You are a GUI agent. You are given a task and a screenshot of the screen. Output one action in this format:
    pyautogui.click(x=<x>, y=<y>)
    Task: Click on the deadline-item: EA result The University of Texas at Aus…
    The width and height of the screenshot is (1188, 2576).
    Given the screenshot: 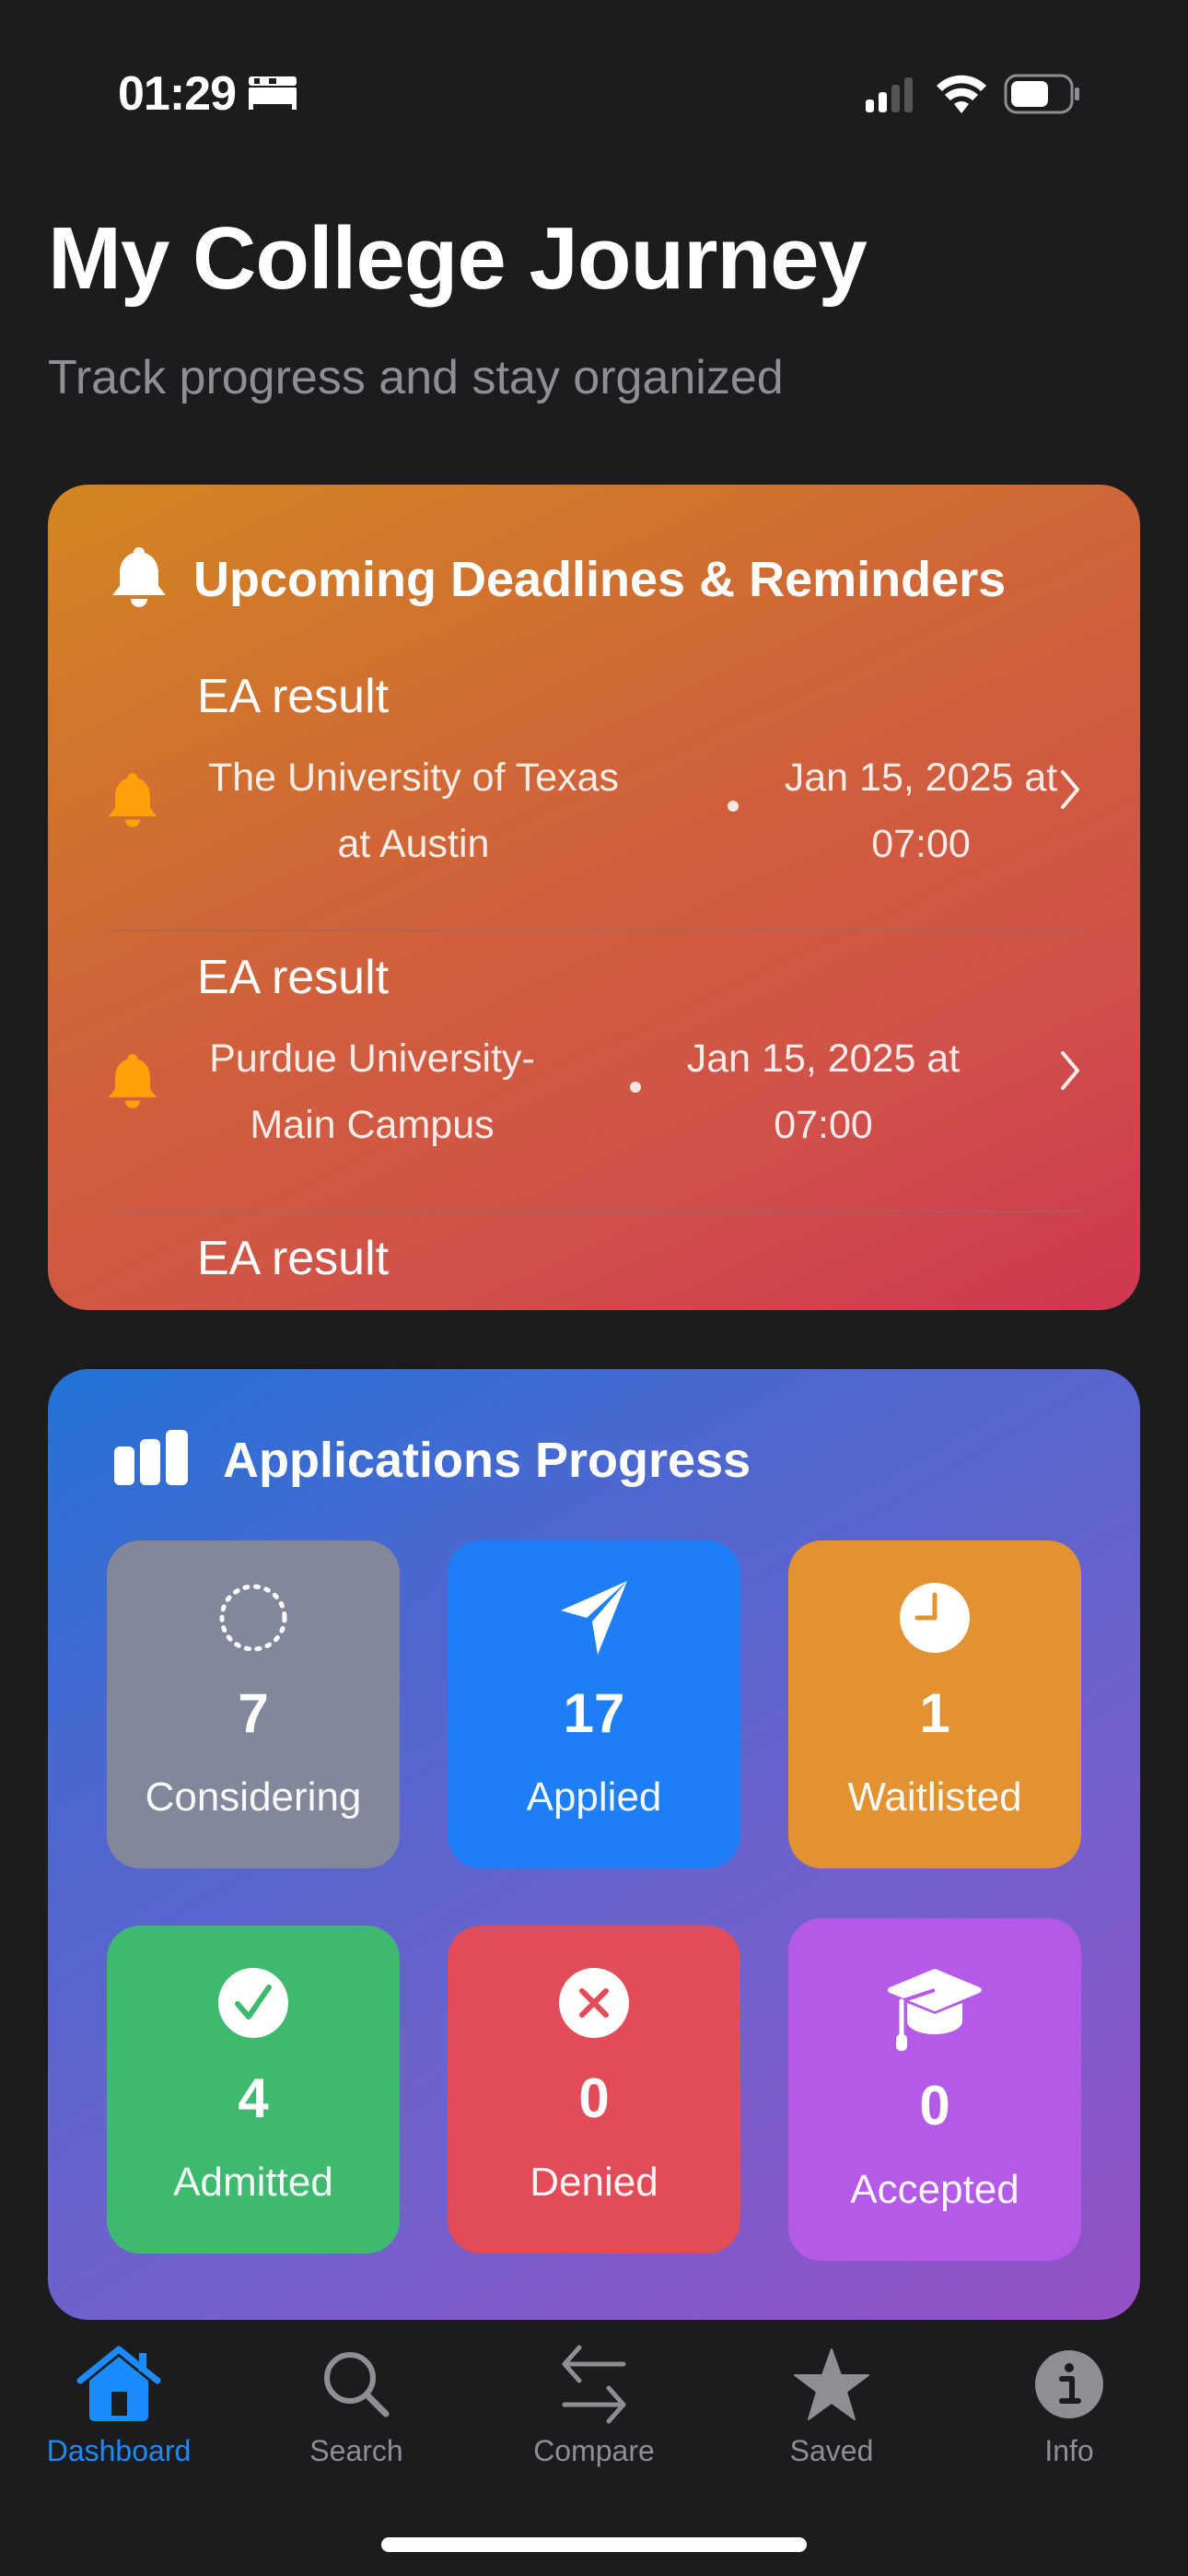 What is the action you would take?
    pyautogui.click(x=595, y=790)
    